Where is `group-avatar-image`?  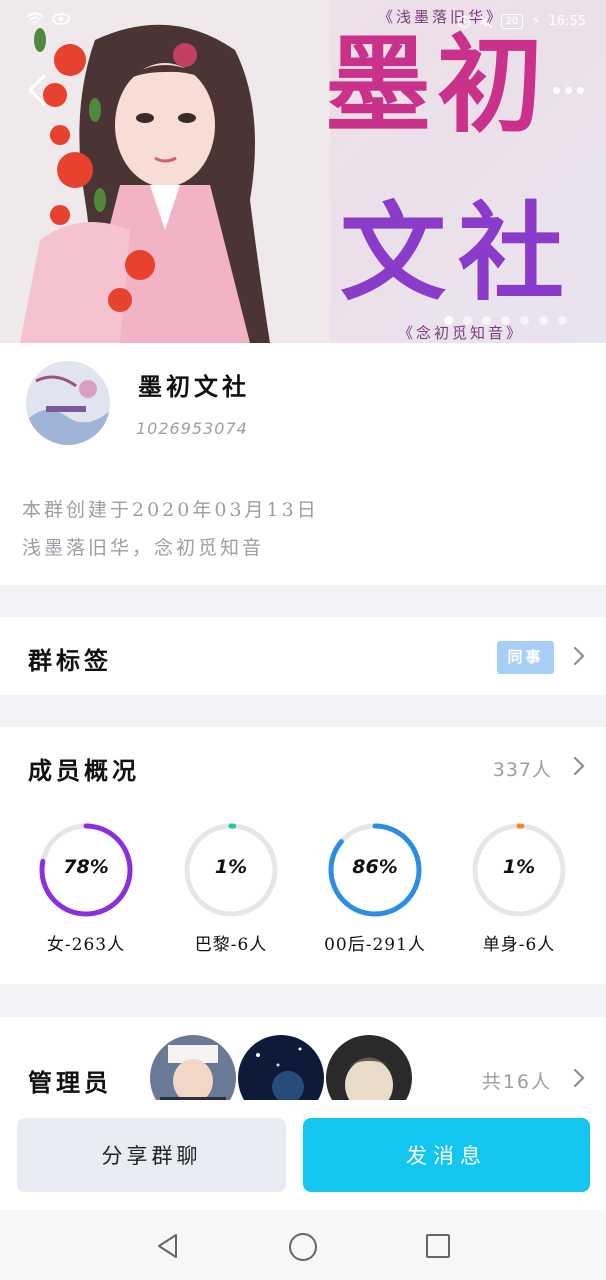 group-avatar-image is located at coordinates (68, 403).